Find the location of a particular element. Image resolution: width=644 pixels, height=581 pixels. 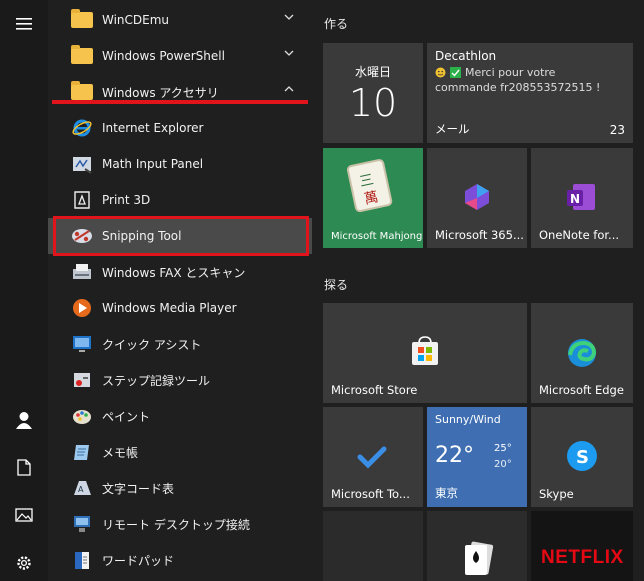

emoji-face-icon is located at coordinates (440, 72).